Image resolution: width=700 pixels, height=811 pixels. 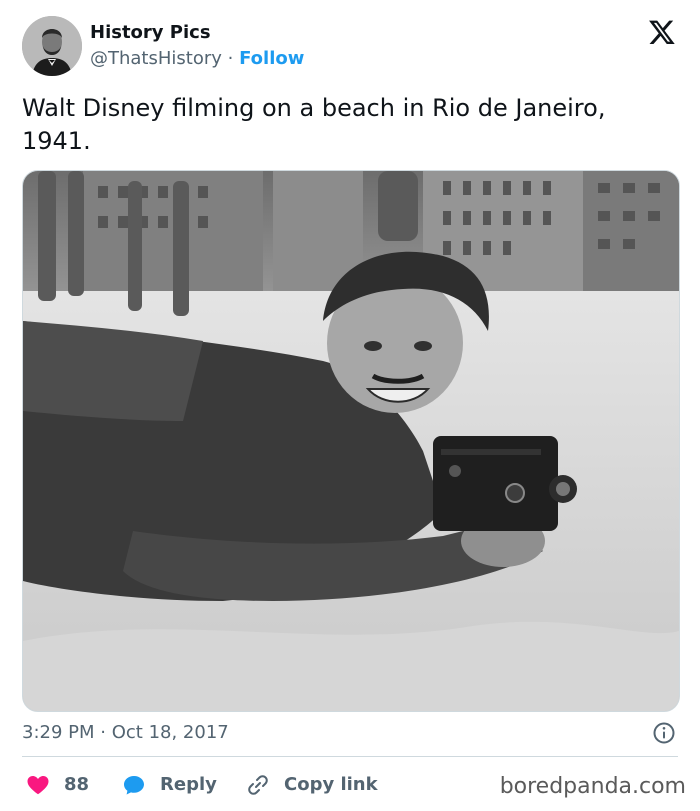 I want to click on tweet-date: Oct 18, 2017, so click(x=170, y=732).